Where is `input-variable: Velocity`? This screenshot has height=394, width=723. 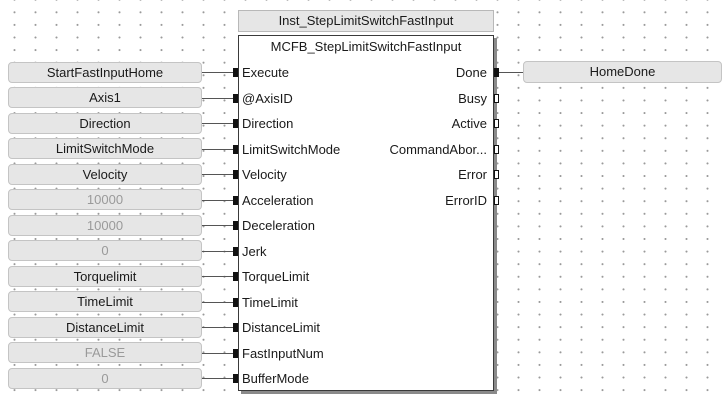 input-variable: Velocity is located at coordinates (105, 174).